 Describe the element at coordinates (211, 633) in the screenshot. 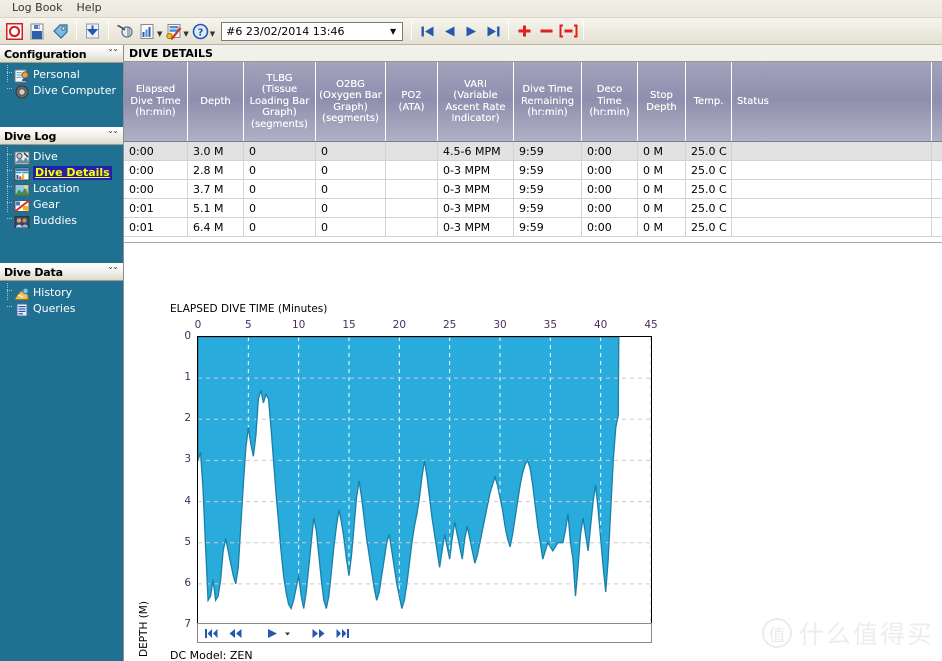

I see `chart-skip-start-button` at that location.